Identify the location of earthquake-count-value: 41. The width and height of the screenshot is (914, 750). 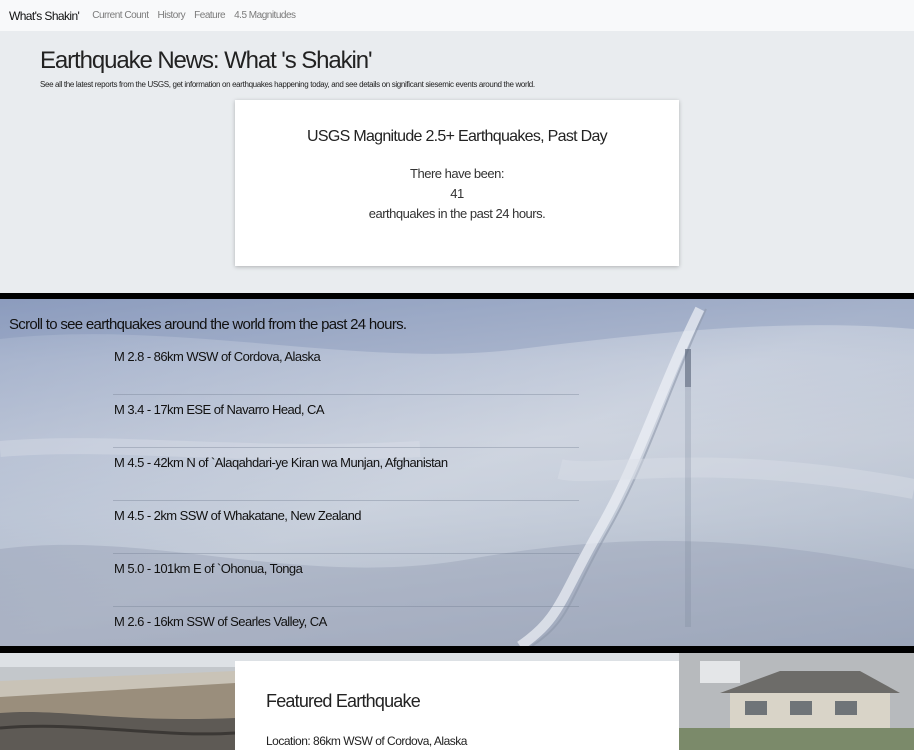
(457, 193).